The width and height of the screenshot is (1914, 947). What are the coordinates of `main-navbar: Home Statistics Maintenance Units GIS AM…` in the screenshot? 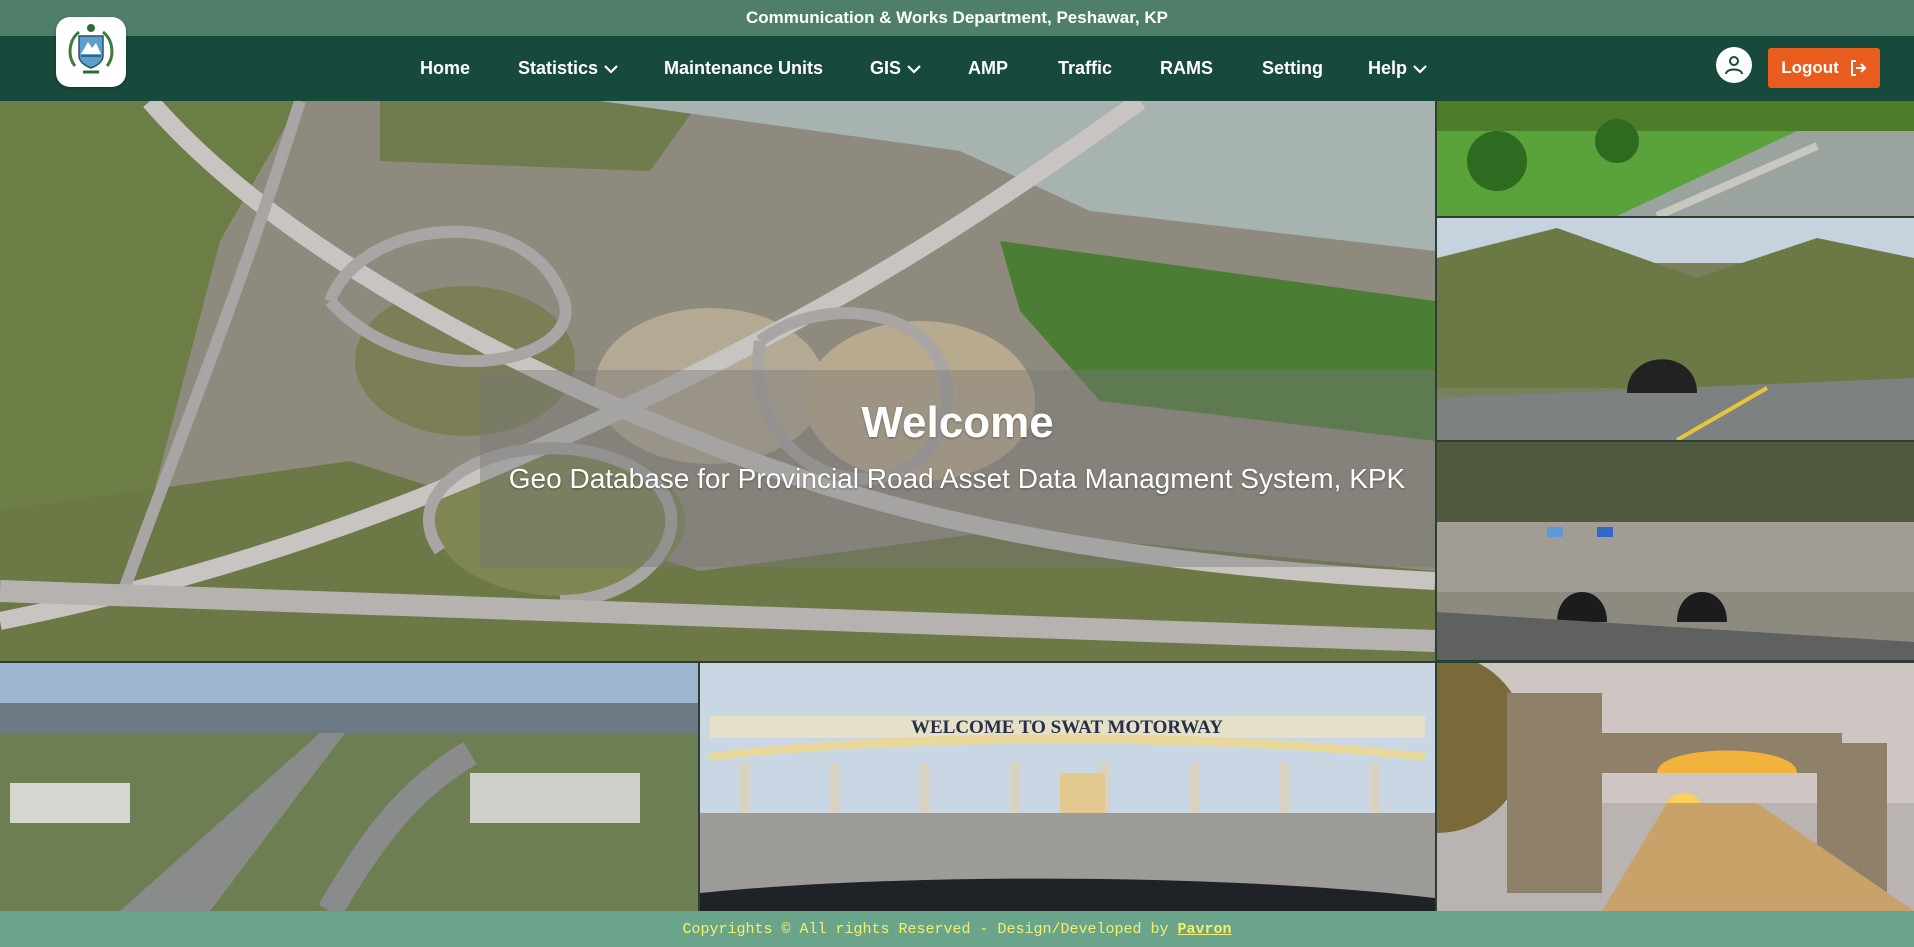 It's located at (957, 68).